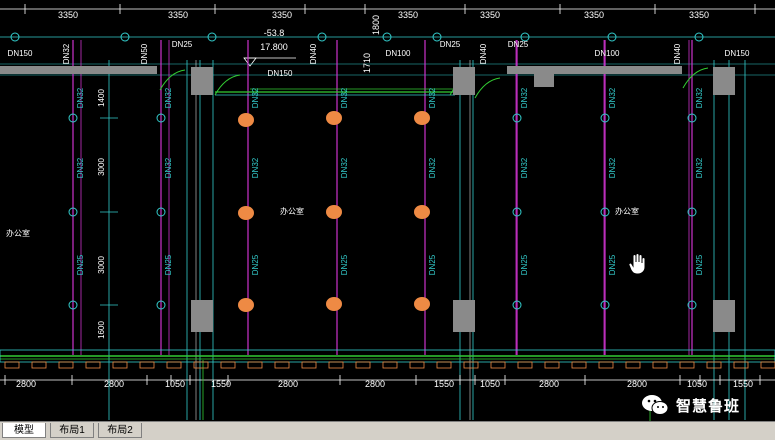 The width and height of the screenshot is (775, 440). What do you see at coordinates (607, 53) in the screenshot?
I see `header-pipe-label: DN100` at bounding box center [607, 53].